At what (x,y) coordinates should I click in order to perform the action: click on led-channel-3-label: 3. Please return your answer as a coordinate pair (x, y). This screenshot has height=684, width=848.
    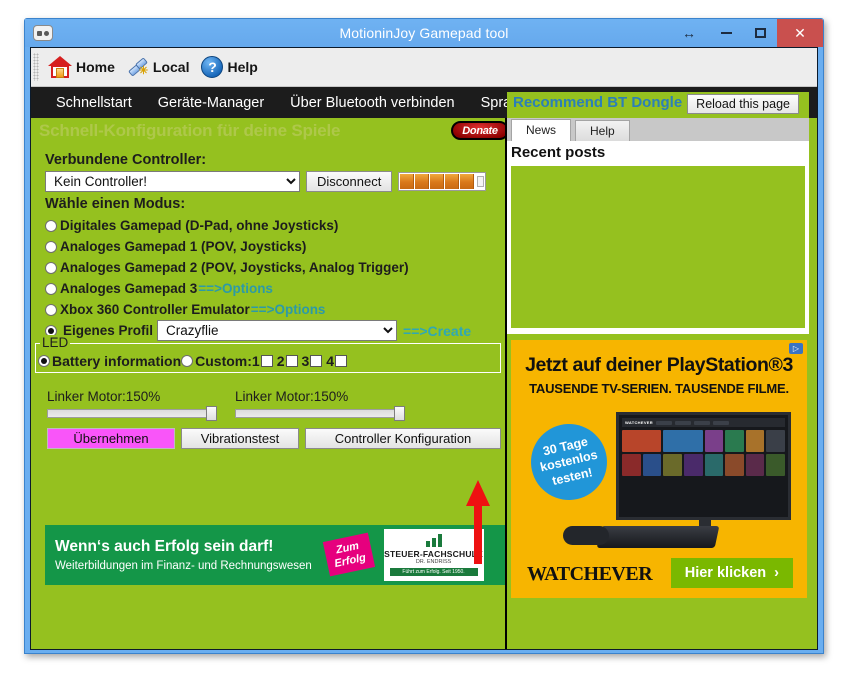
    Looking at the image, I should click on (305, 361).